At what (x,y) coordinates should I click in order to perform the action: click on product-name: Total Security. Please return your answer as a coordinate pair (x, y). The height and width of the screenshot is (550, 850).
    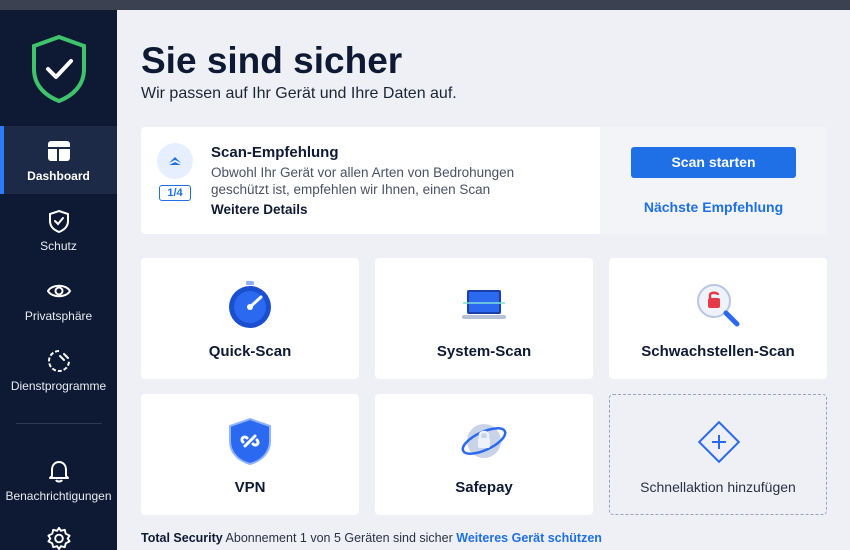
    Looking at the image, I should click on (182, 538).